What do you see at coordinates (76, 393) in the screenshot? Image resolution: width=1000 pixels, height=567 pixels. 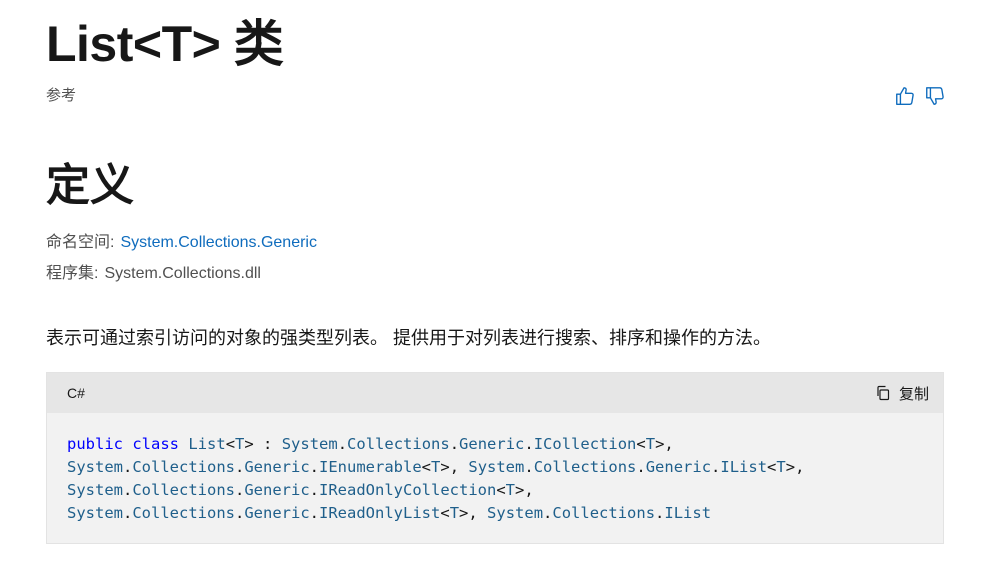 I see `code-language: C#` at bounding box center [76, 393].